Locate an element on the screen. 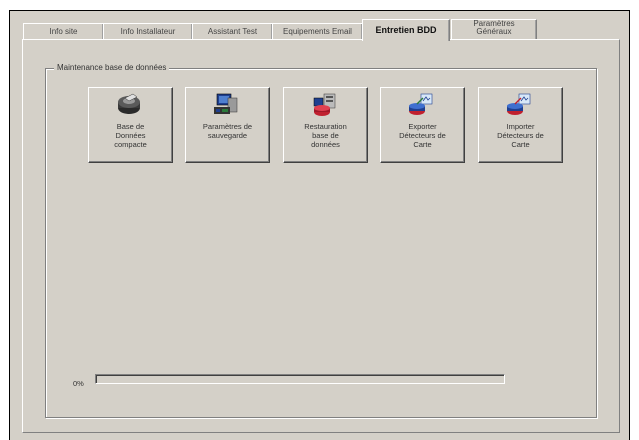  tab-assistant-test: Assistant Test is located at coordinates (232, 31).